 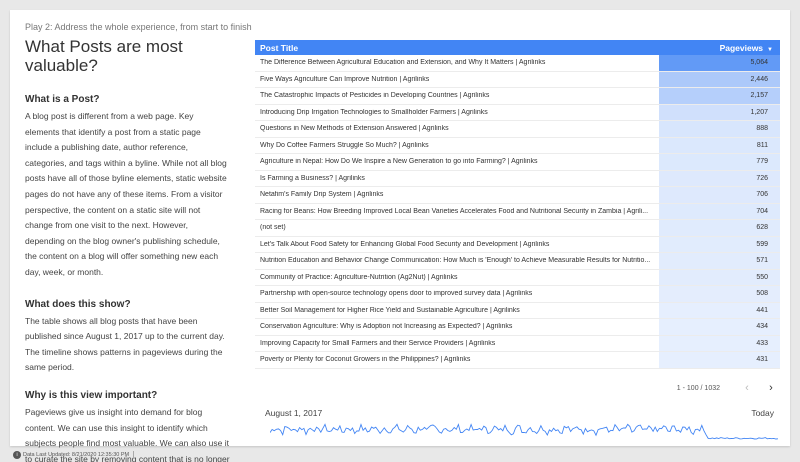 What do you see at coordinates (517, 178) in the screenshot?
I see `table-row: Is Farming a Business? | Agrilinks 726` at bounding box center [517, 178].